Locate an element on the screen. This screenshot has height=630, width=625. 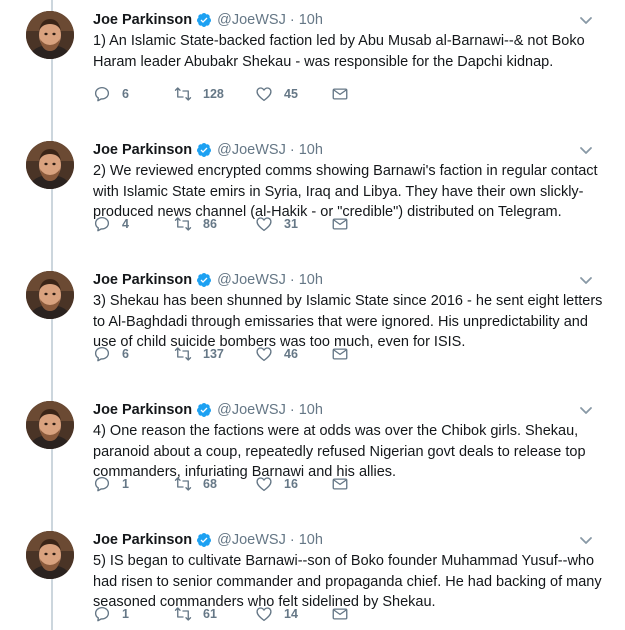
tweet-actions: 6 137 46 is located at coordinates (243, 354).